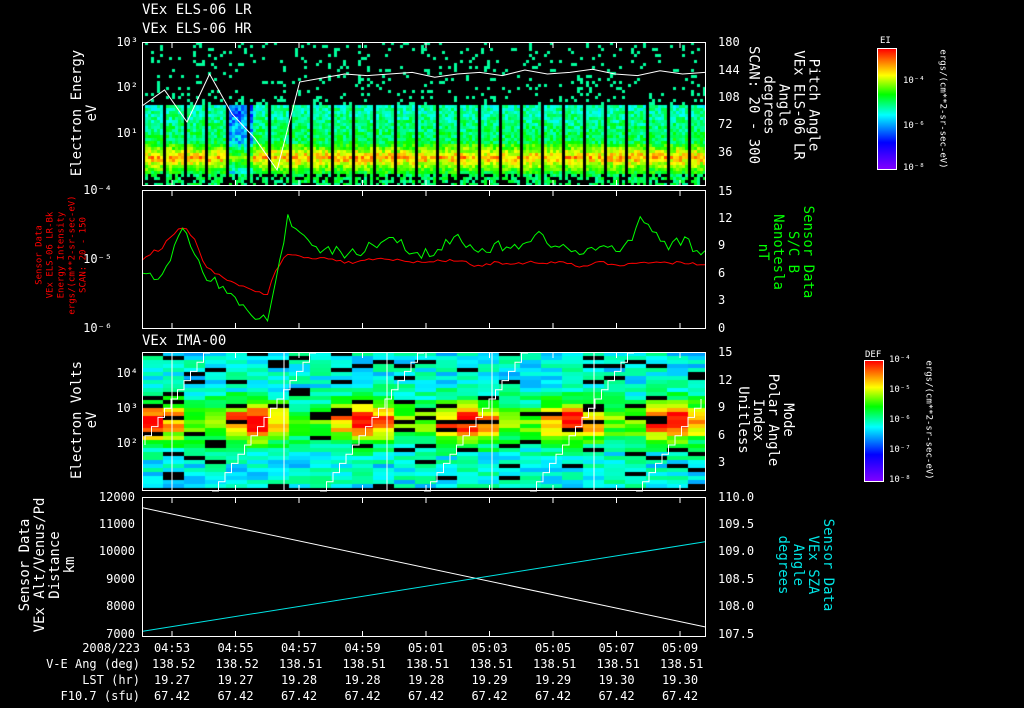  Describe the element at coordinates (127, 443) in the screenshot. I see `p3-ytick: 10²` at that location.